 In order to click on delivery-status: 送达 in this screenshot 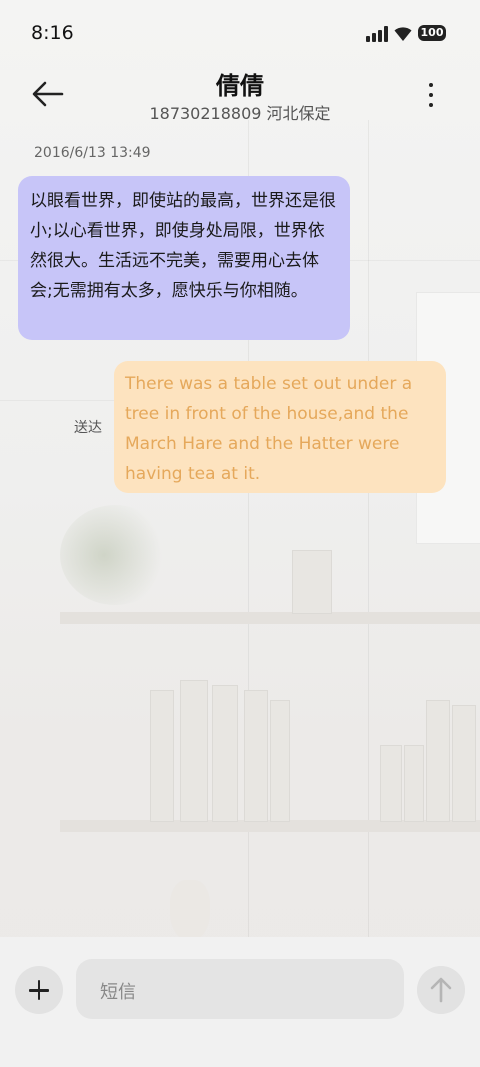, I will do `click(88, 428)`.